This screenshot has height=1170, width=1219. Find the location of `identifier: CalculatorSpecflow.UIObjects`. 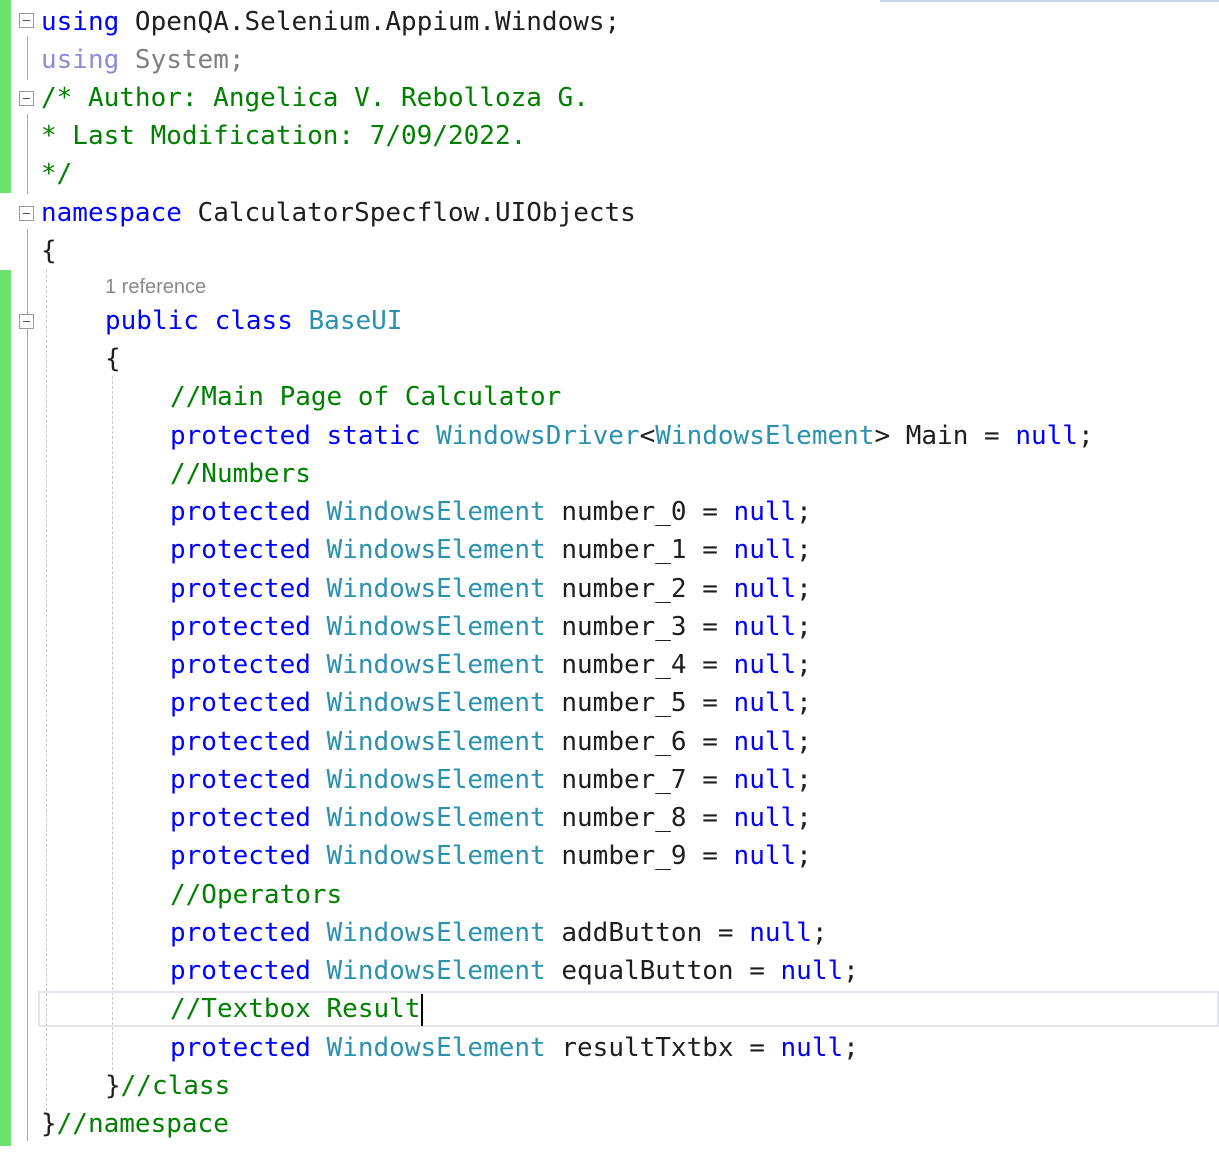

identifier: CalculatorSpecflow.UIObjects is located at coordinates (408, 213).